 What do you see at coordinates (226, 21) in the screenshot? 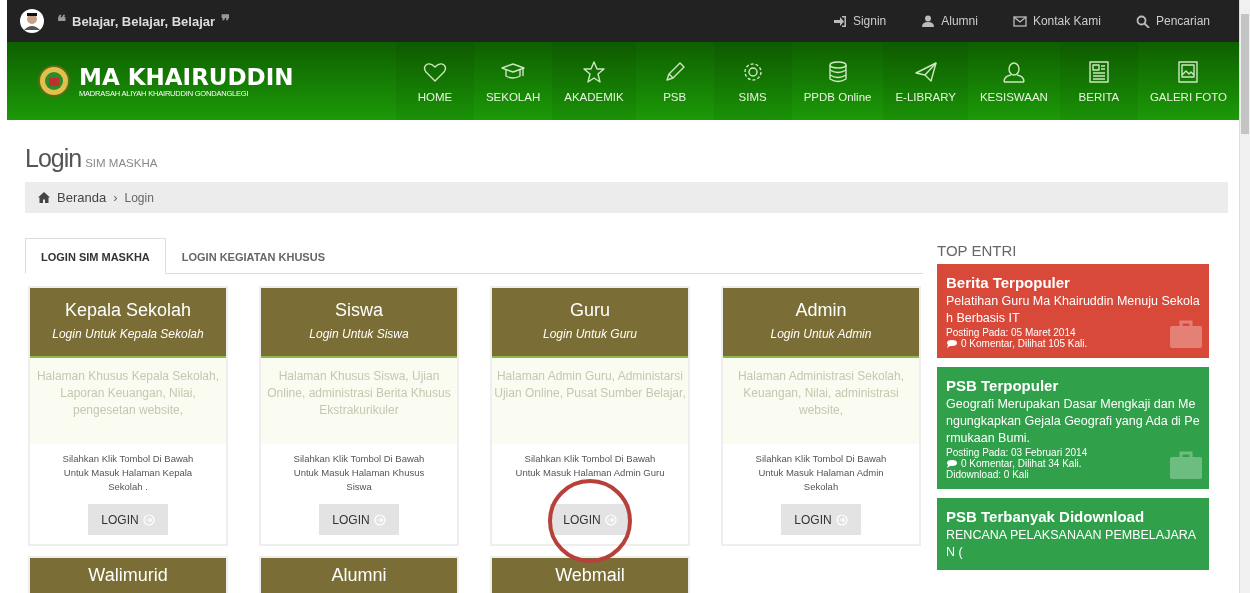
I see `quote-mark: ❞` at bounding box center [226, 21].